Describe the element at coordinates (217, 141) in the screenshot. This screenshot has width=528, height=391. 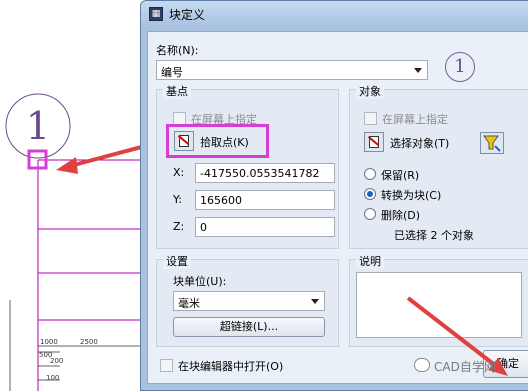
I see `pick-point-highlight` at that location.